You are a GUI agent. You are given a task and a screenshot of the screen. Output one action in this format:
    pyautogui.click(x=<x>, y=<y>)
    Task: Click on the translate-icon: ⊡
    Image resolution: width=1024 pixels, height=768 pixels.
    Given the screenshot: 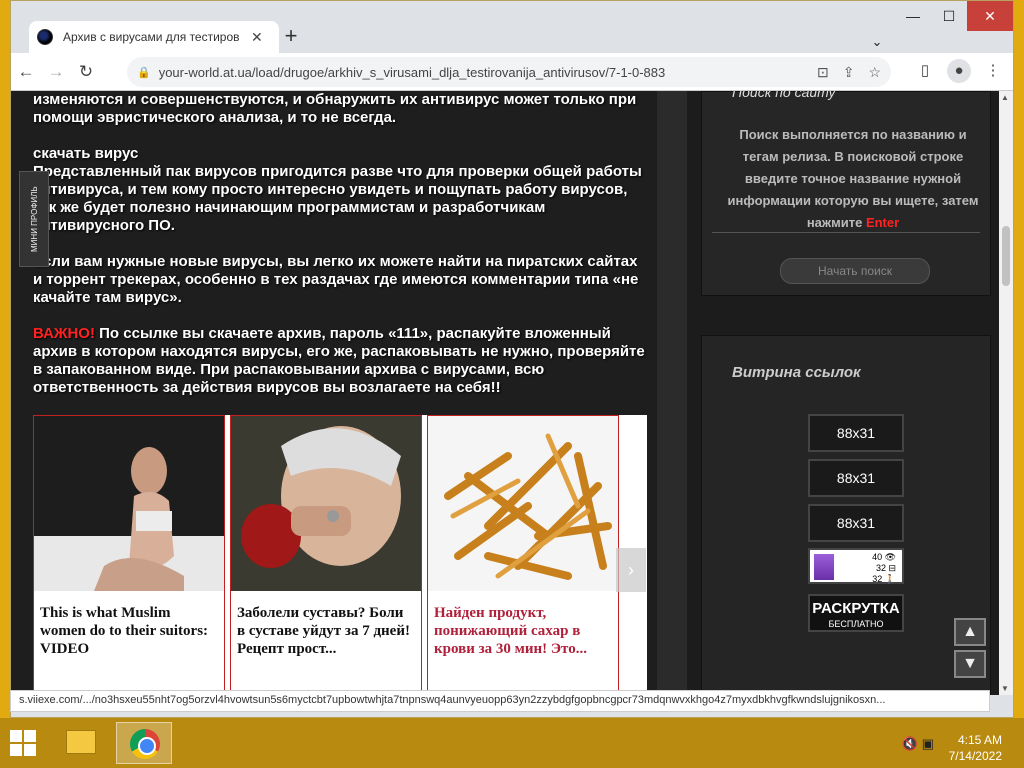 What is the action you would take?
    pyautogui.click(x=823, y=72)
    